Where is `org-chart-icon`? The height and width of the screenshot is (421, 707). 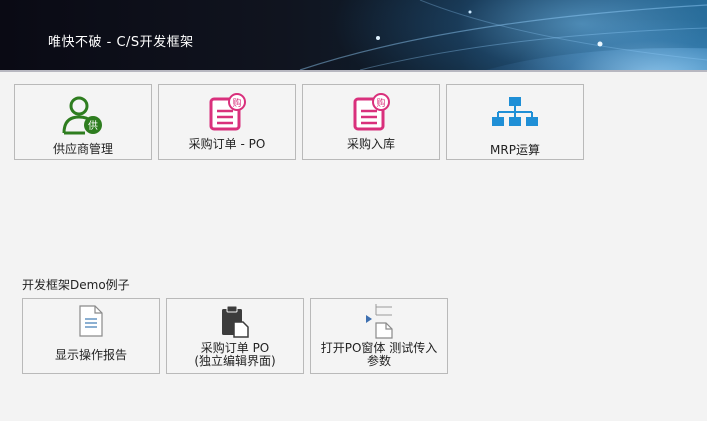 org-chart-icon is located at coordinates (515, 111).